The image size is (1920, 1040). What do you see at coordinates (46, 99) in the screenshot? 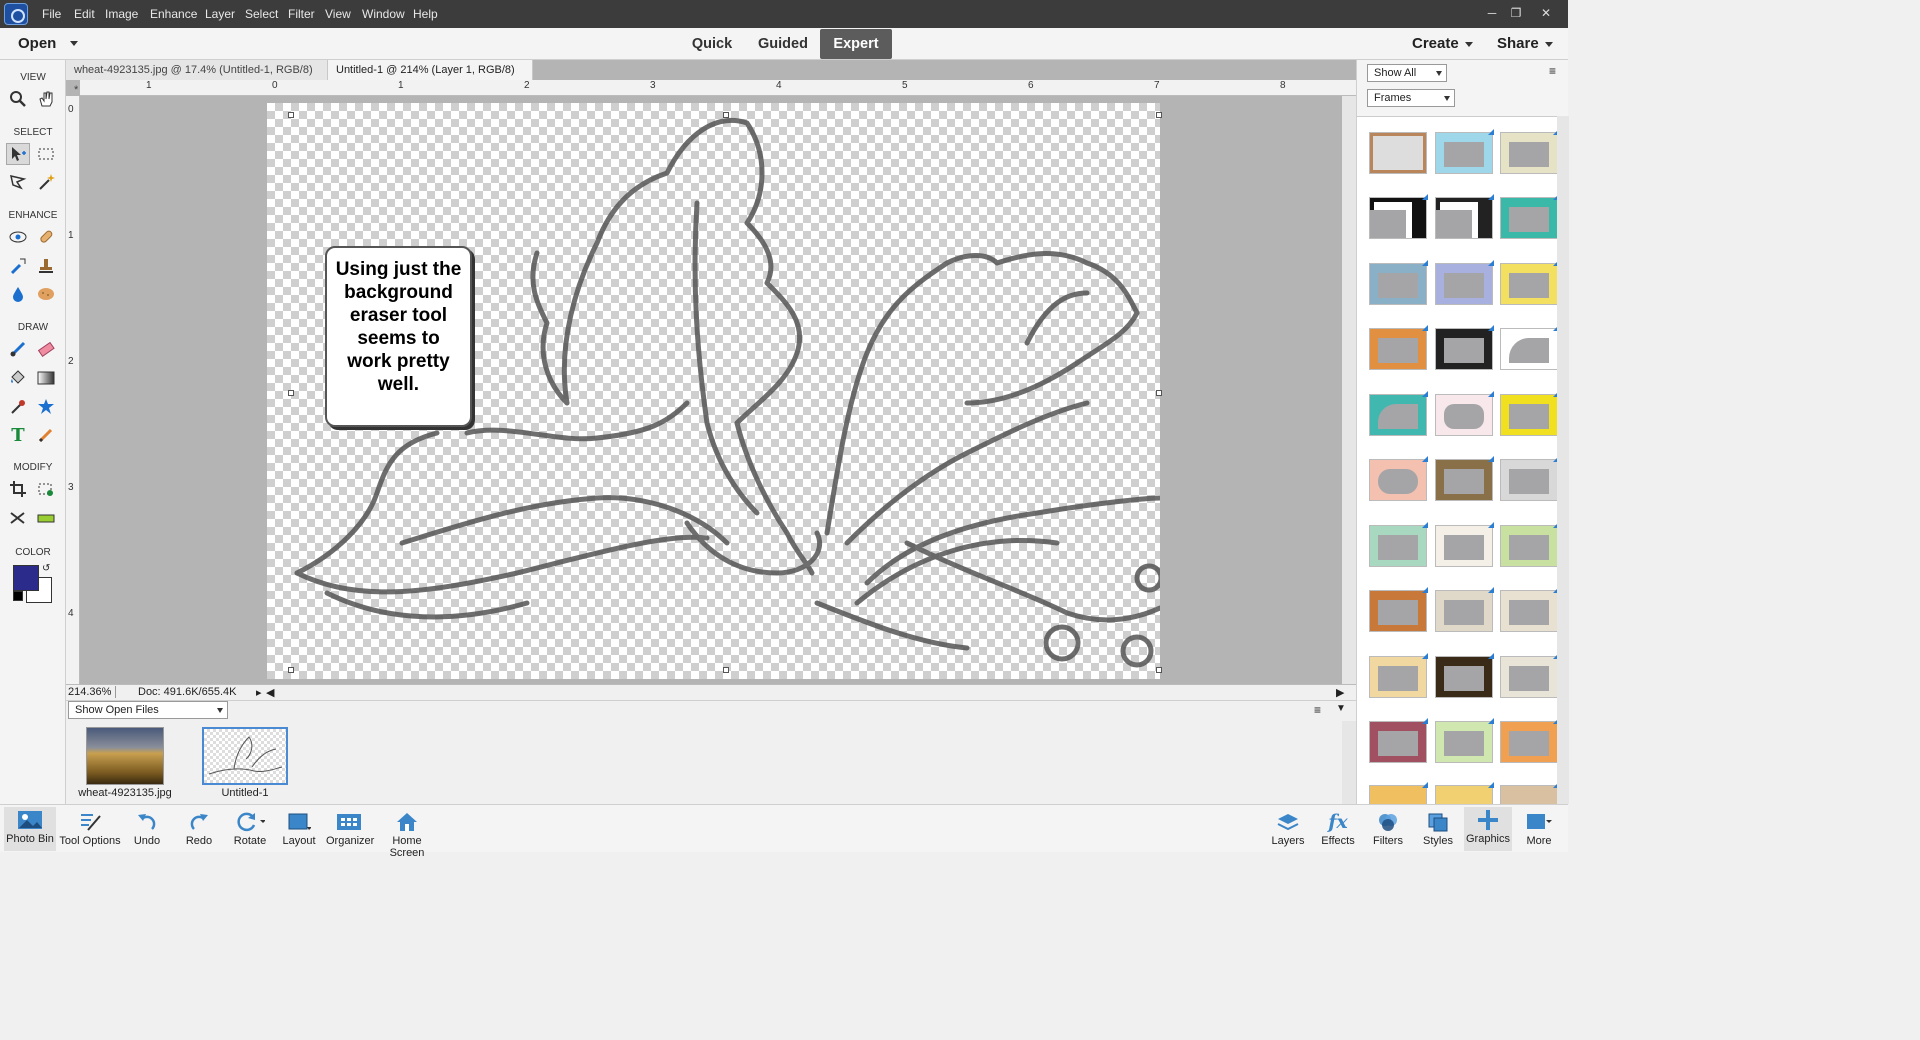
I see `hand-tool-icon` at bounding box center [46, 99].